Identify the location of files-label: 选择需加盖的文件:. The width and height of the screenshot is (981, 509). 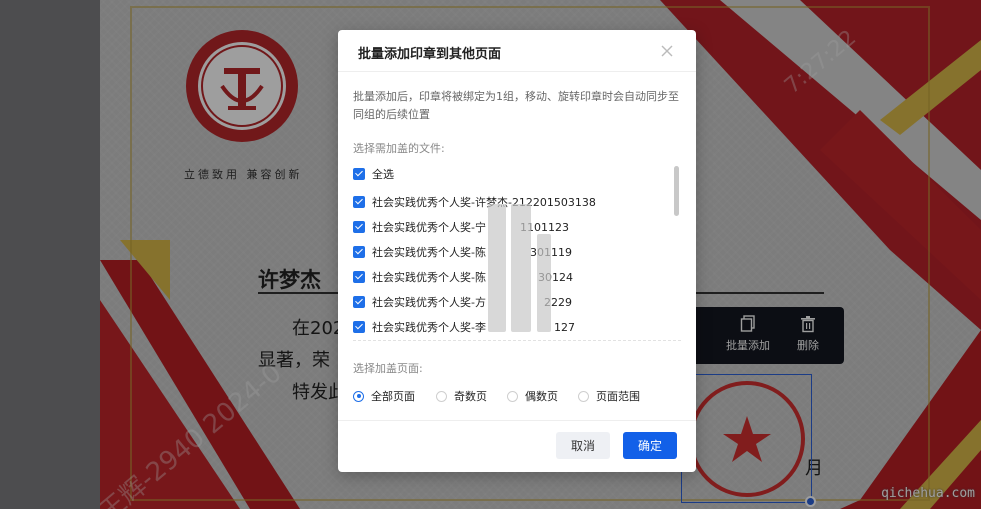
(399, 148).